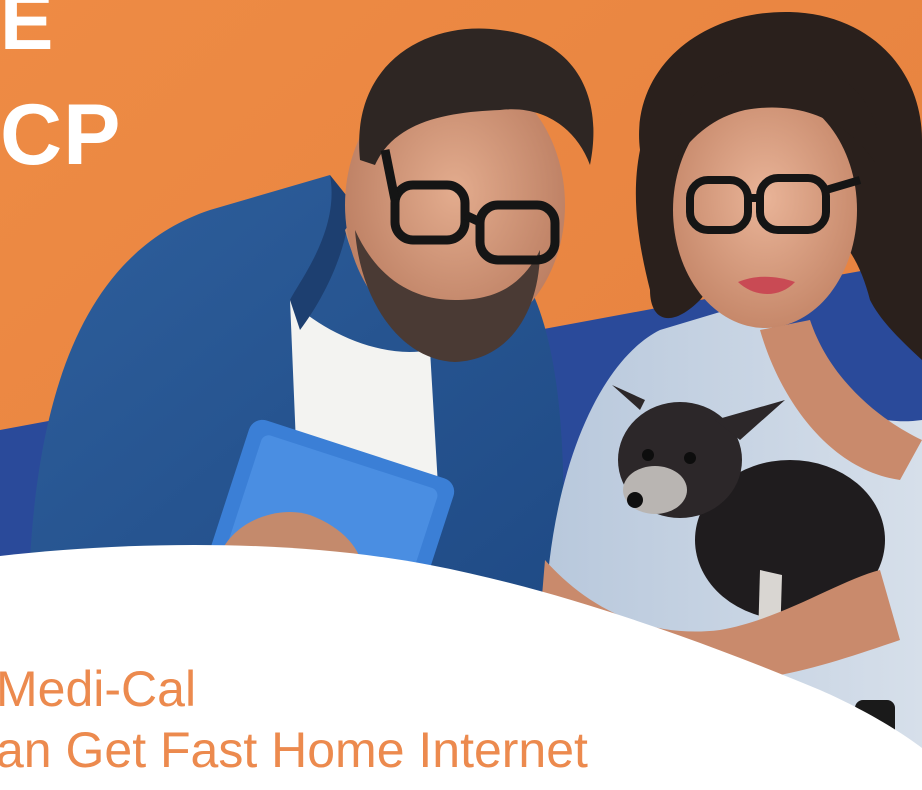  What do you see at coordinates (294, 750) in the screenshot?
I see `subheadline-line-2: an Get Fast Home Internet` at bounding box center [294, 750].